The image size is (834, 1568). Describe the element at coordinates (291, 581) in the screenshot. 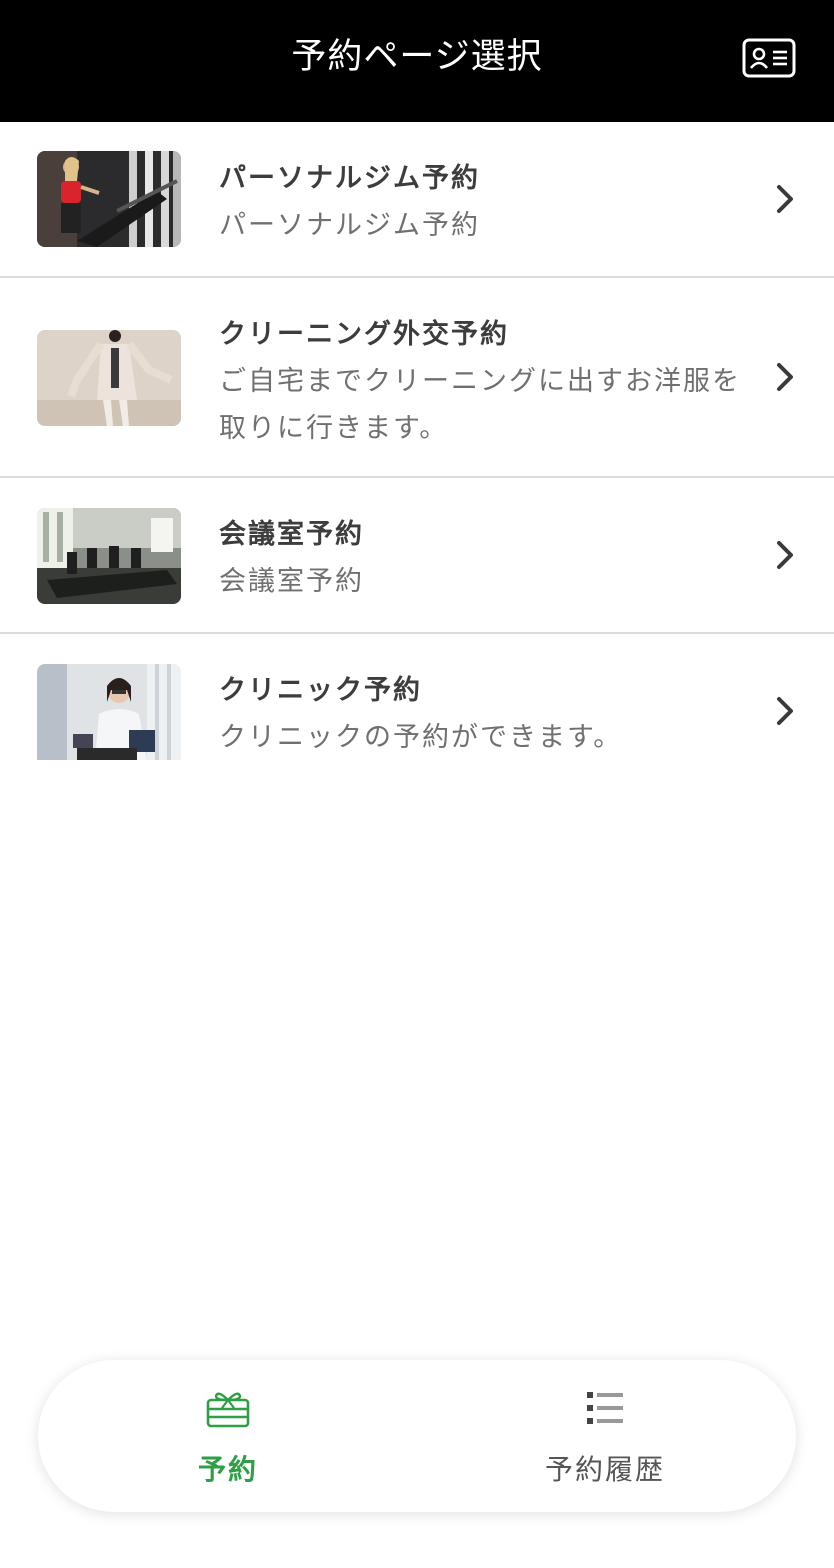

I see `menu-item-description: 会議室予約` at that location.